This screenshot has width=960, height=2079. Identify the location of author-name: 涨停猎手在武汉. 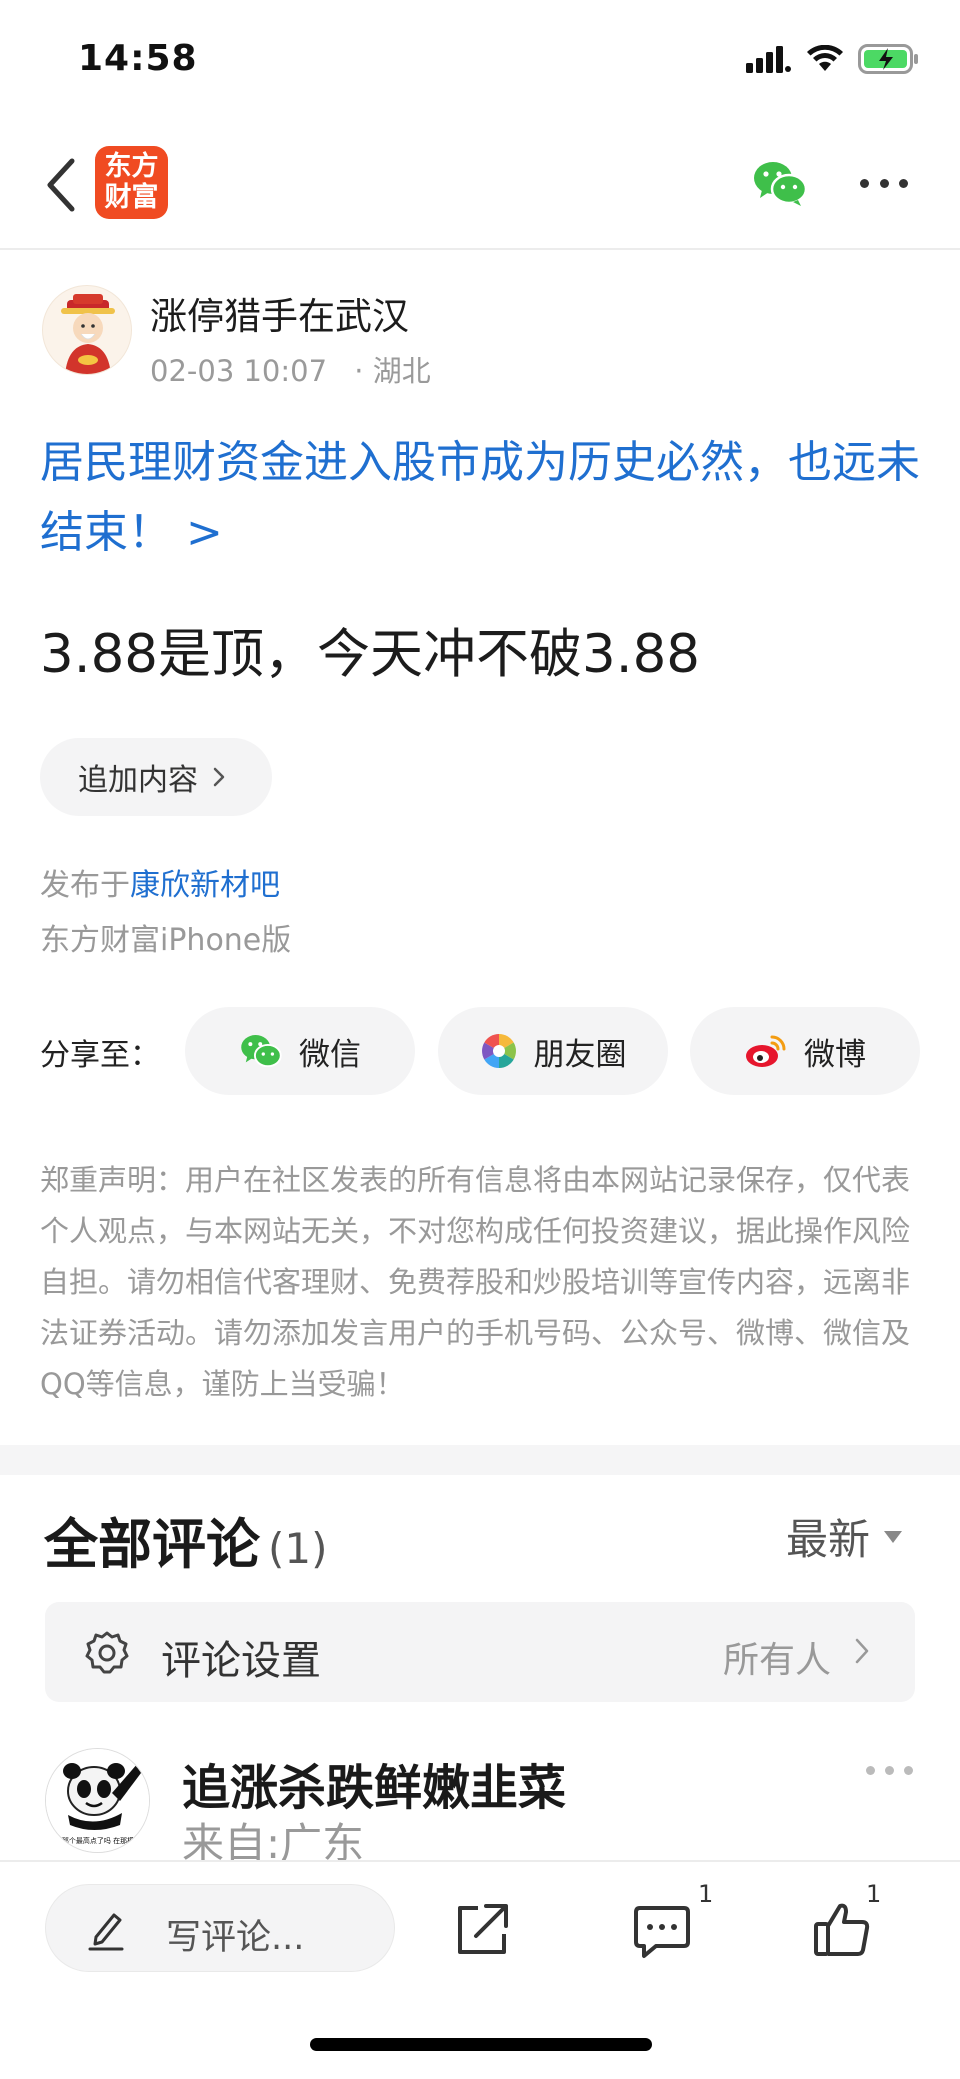
(279, 313).